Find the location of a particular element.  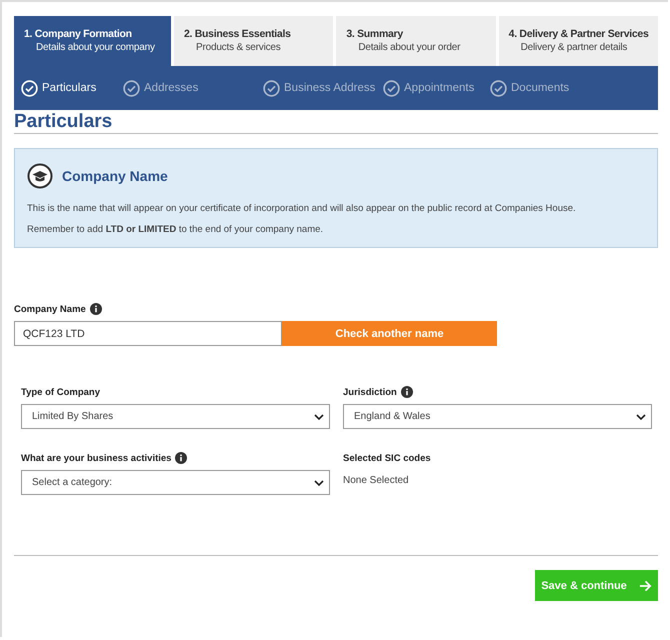

field-label: Type of Company is located at coordinates (60, 392).